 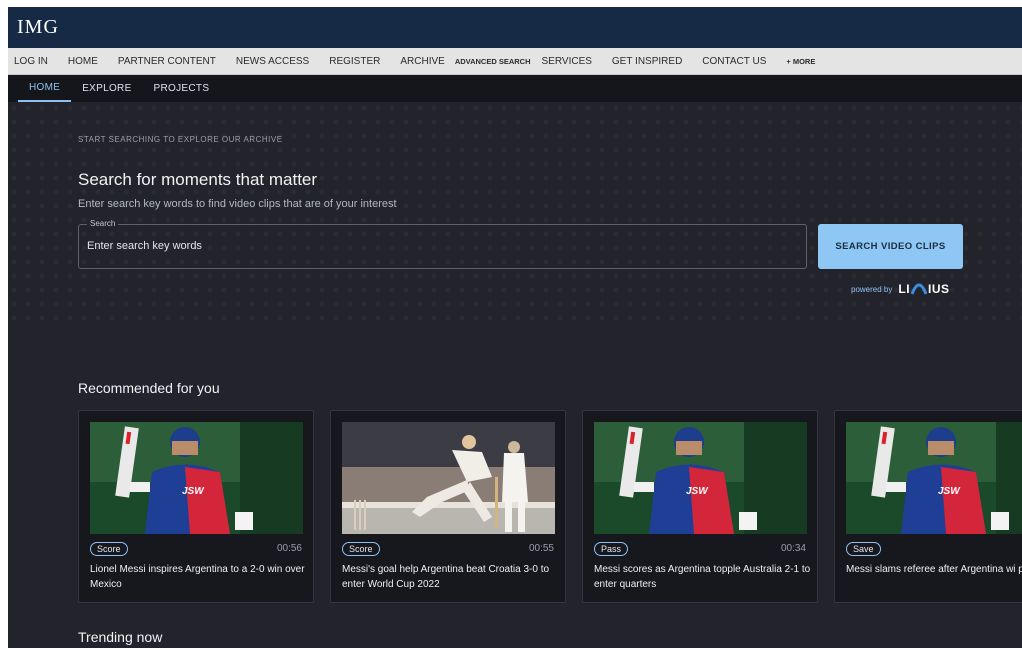 I want to click on linius-swoosh-icon, so click(x=919, y=289).